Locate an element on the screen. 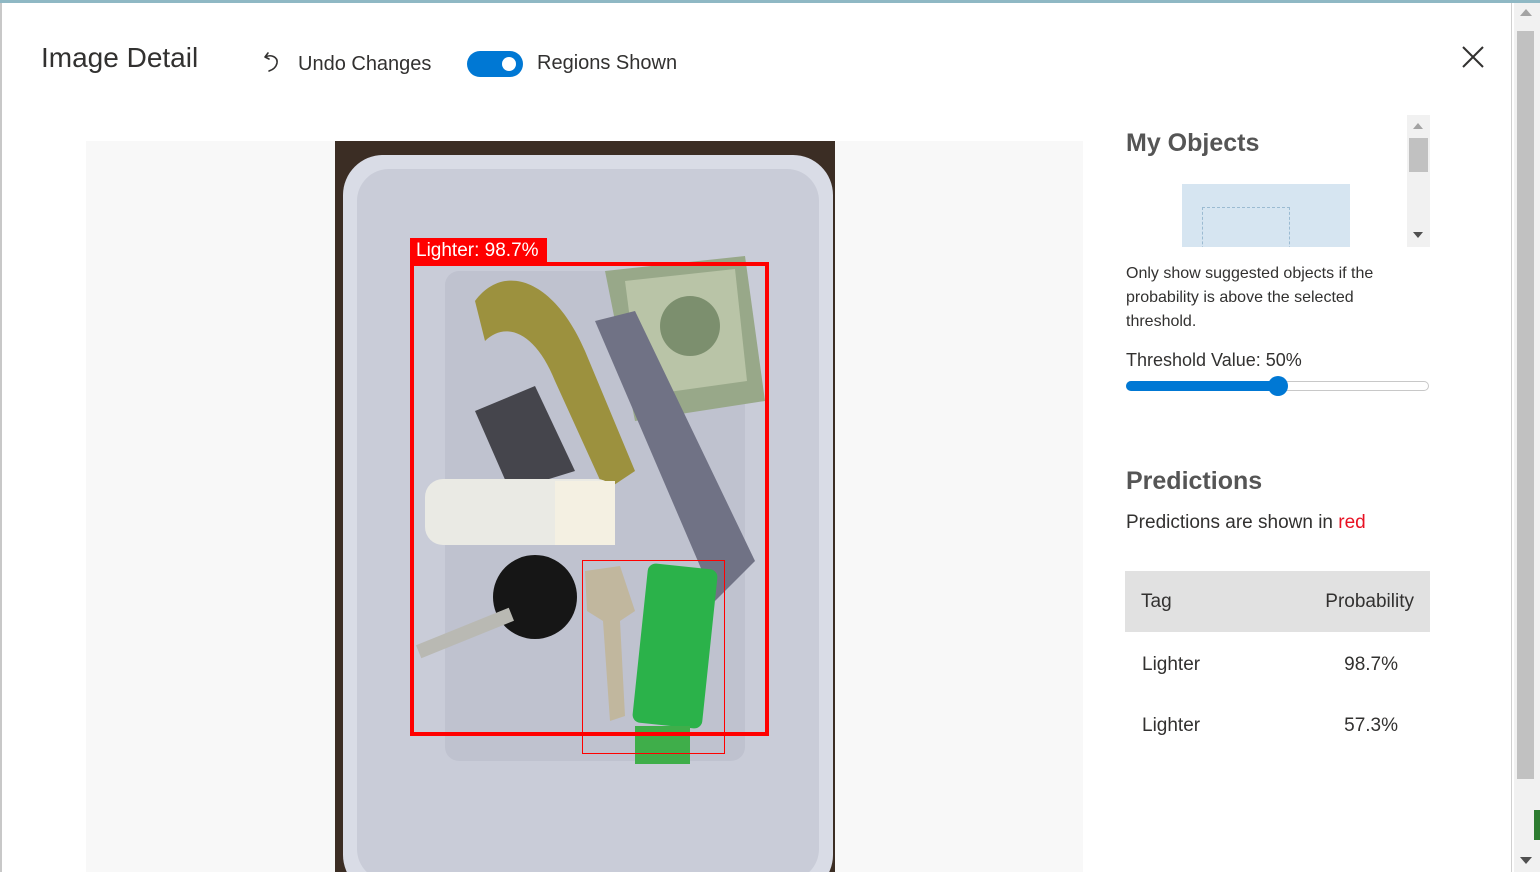 Image resolution: width=1540 pixels, height=872 pixels. prediction-region-secondary is located at coordinates (653, 657).